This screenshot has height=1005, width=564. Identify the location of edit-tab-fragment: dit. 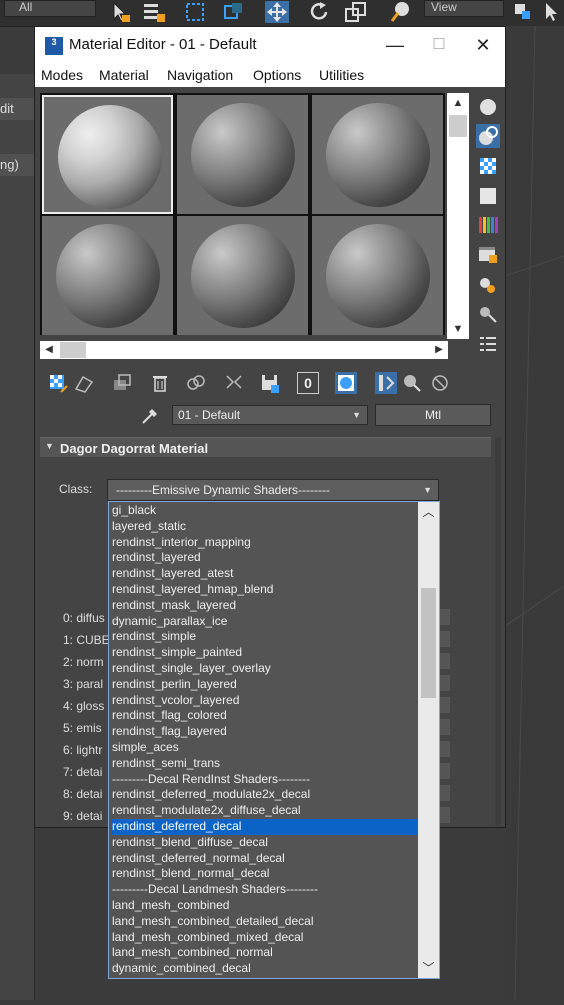
(17, 109).